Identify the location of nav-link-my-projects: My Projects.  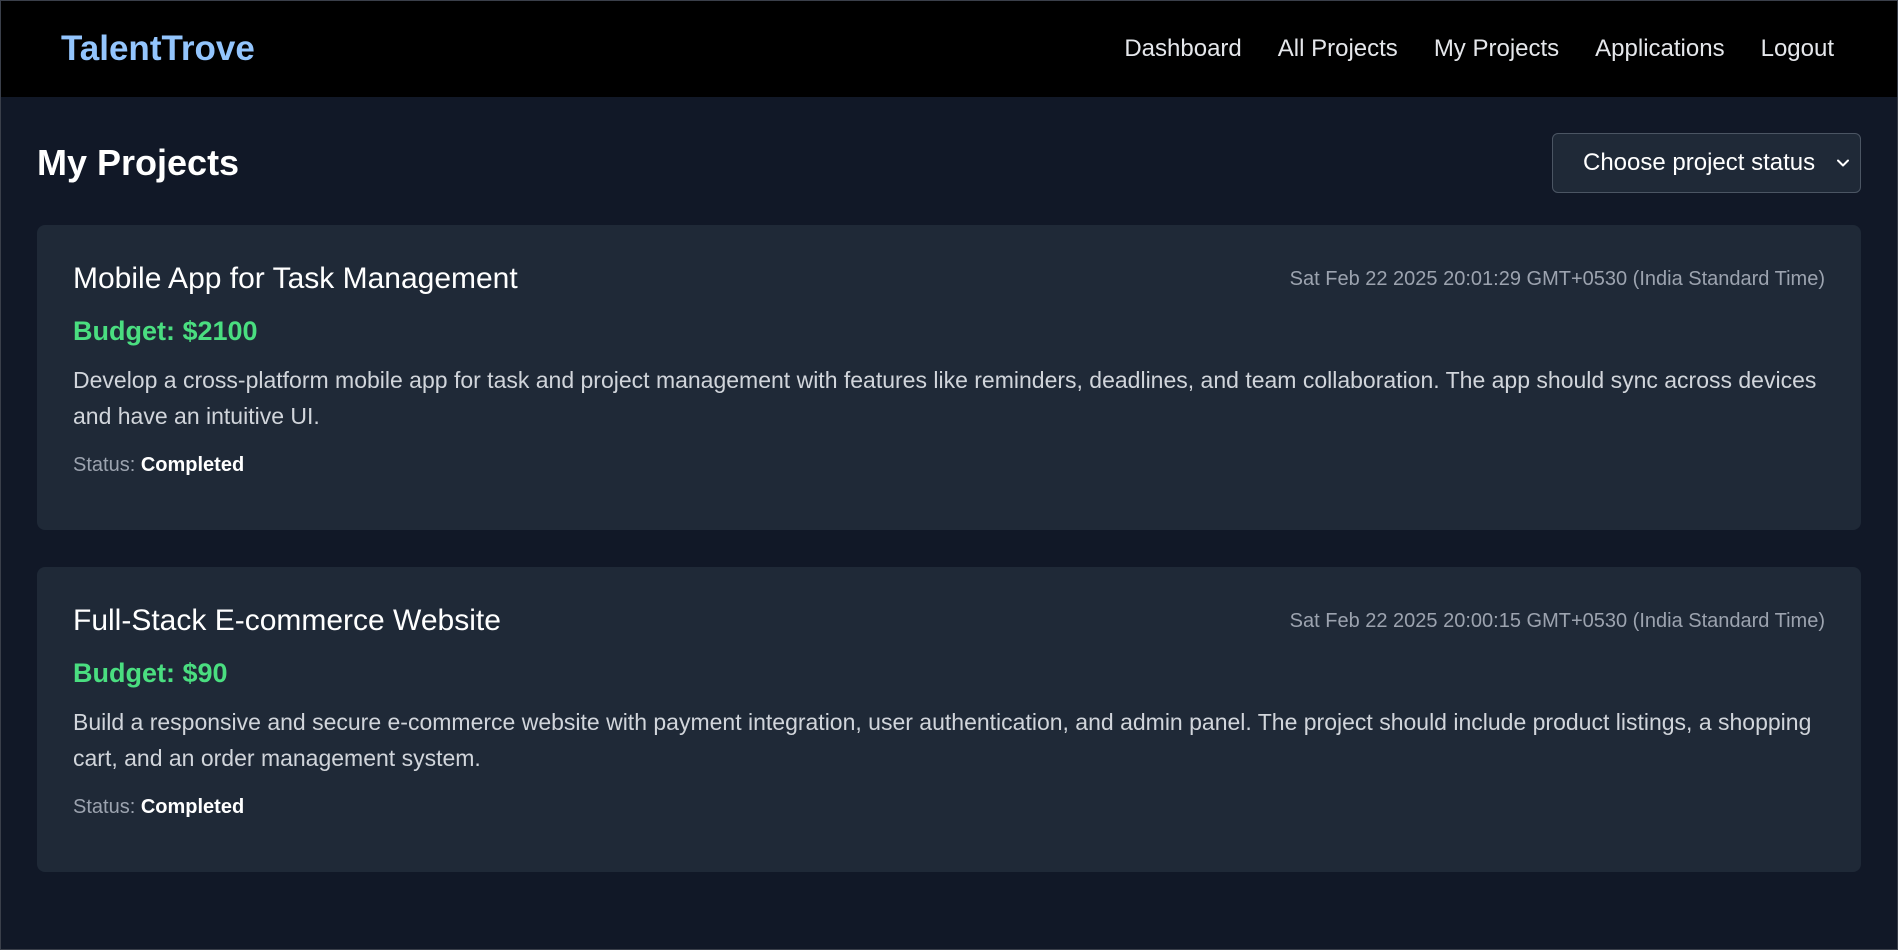
(1496, 49).